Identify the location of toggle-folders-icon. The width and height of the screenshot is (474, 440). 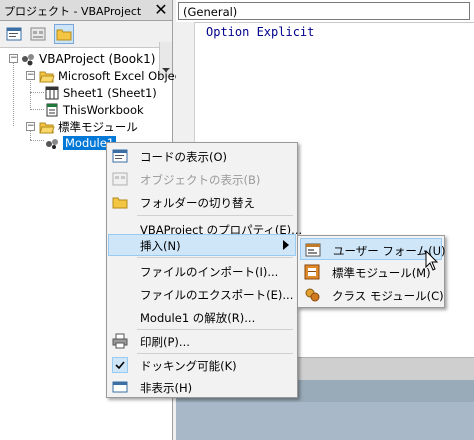
(64, 35).